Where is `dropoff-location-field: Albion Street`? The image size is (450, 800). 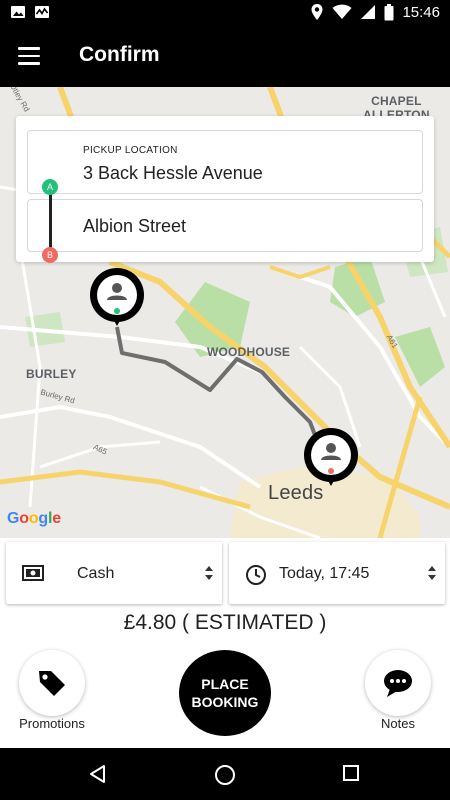
dropoff-location-field: Albion Street is located at coordinates (225, 225).